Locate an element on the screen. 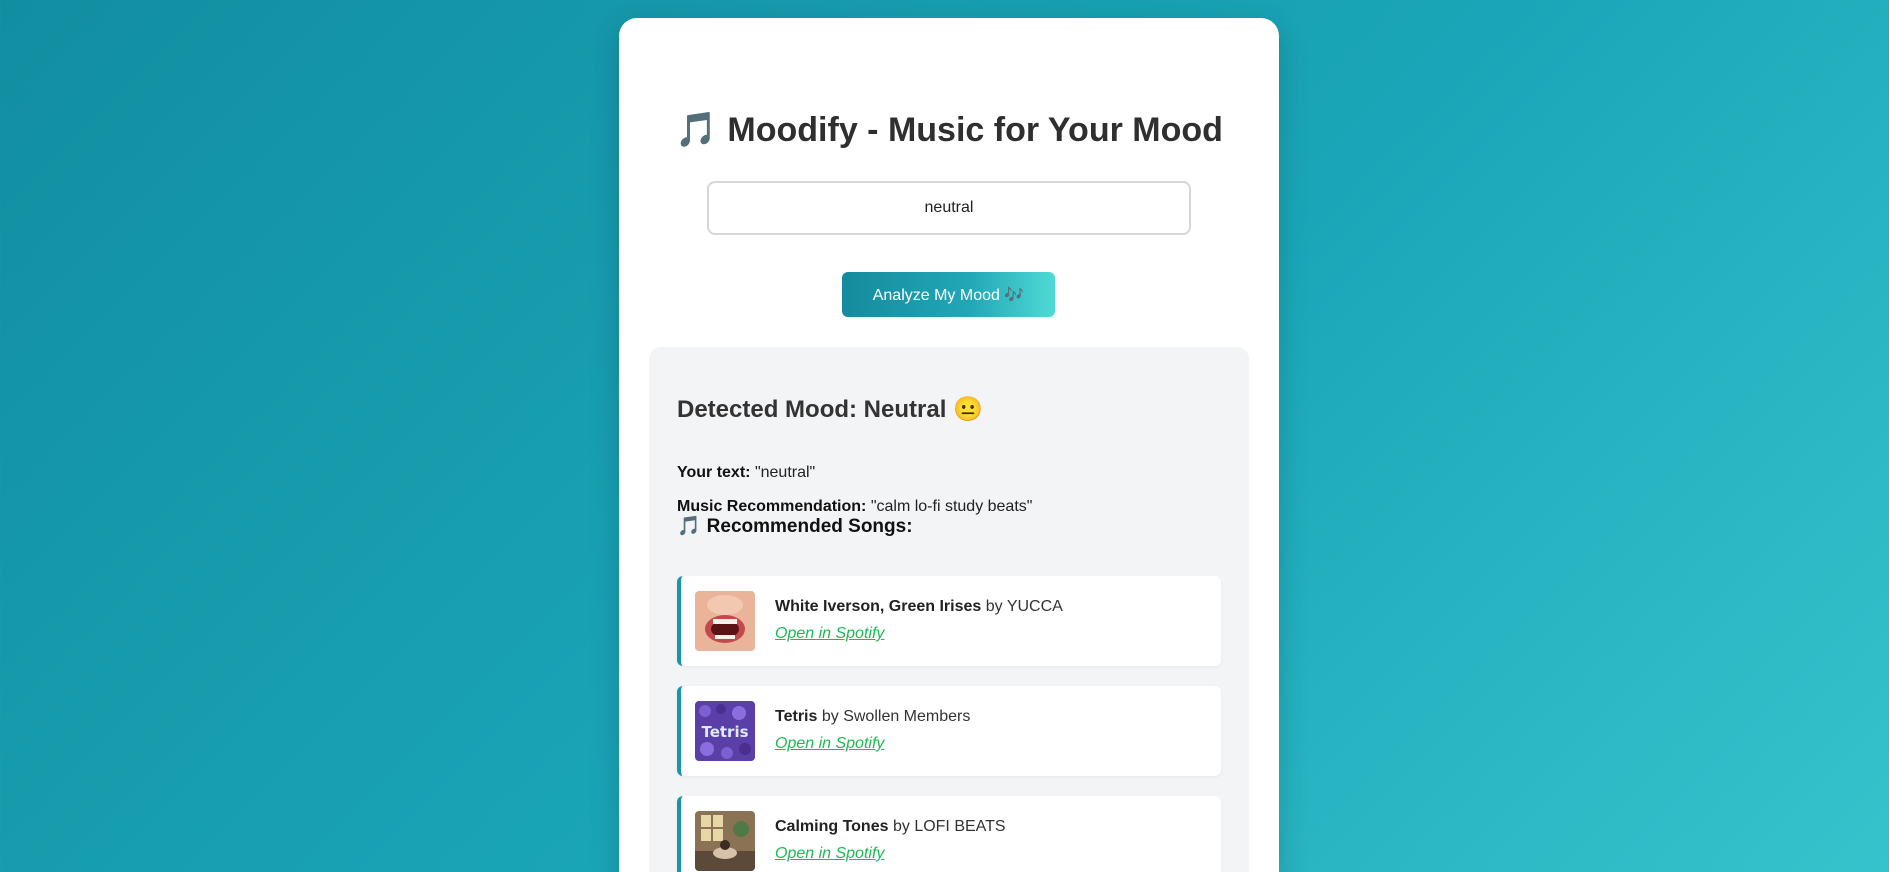 The height and width of the screenshot is (872, 1889). song-info: Calming Tones by LOFI BEATS is located at coordinates (890, 827).